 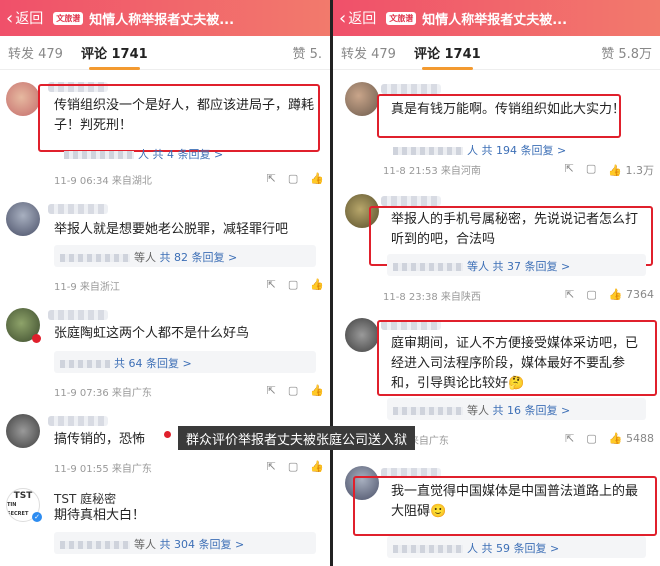 What do you see at coordinates (100, 515) in the screenshot?
I see `comment-text: 期待真相大白！` at bounding box center [100, 515].